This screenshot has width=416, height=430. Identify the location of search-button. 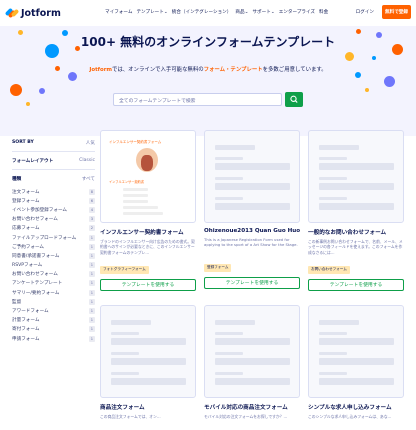
(294, 99).